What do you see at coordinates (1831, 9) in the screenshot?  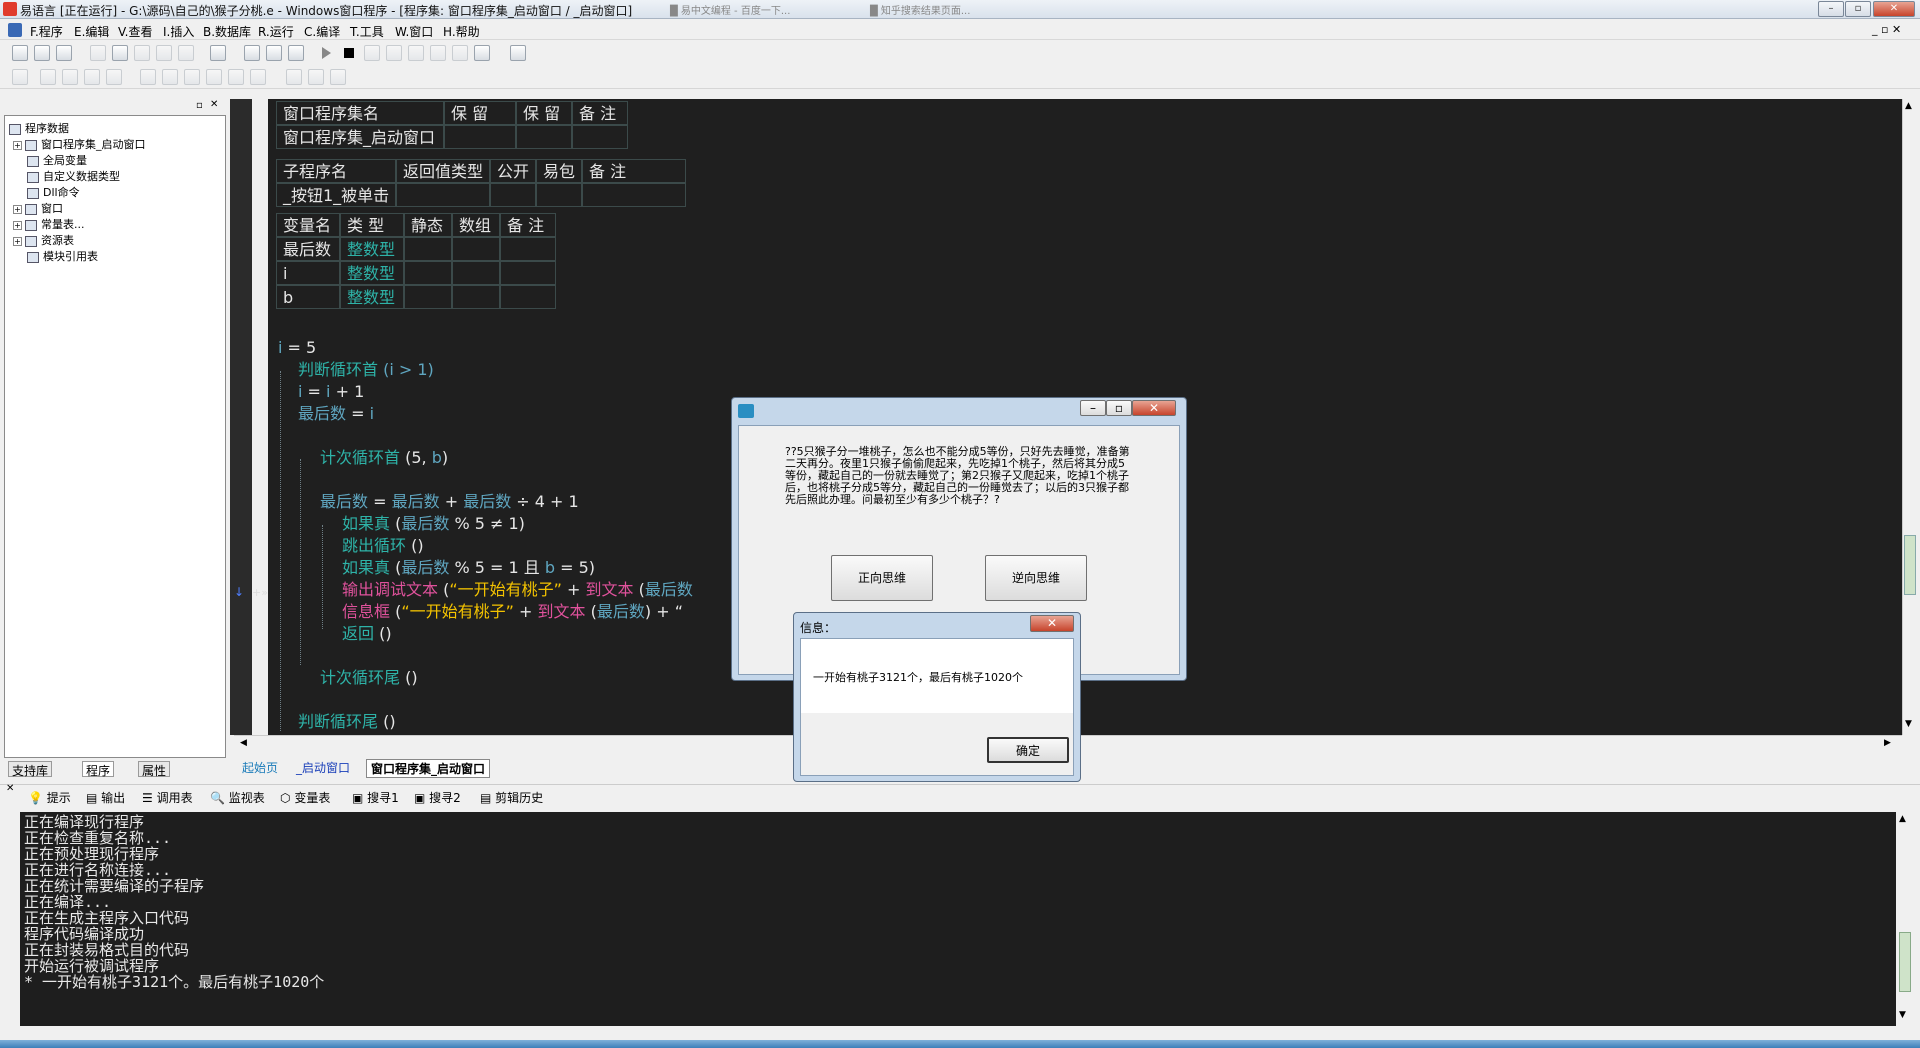 I see `minimize-icon: –` at bounding box center [1831, 9].